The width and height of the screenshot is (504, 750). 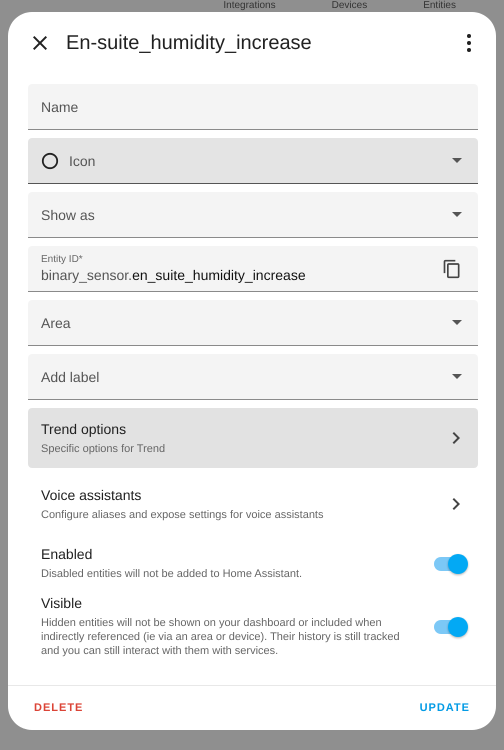 I want to click on row-subtitle: Specific options for Trend, so click(x=103, y=449).